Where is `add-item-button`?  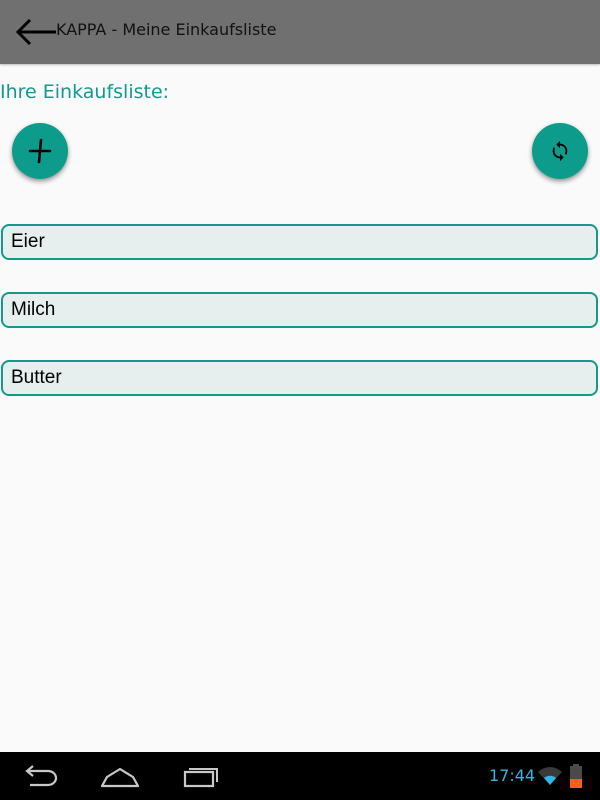
add-item-button is located at coordinates (40, 151).